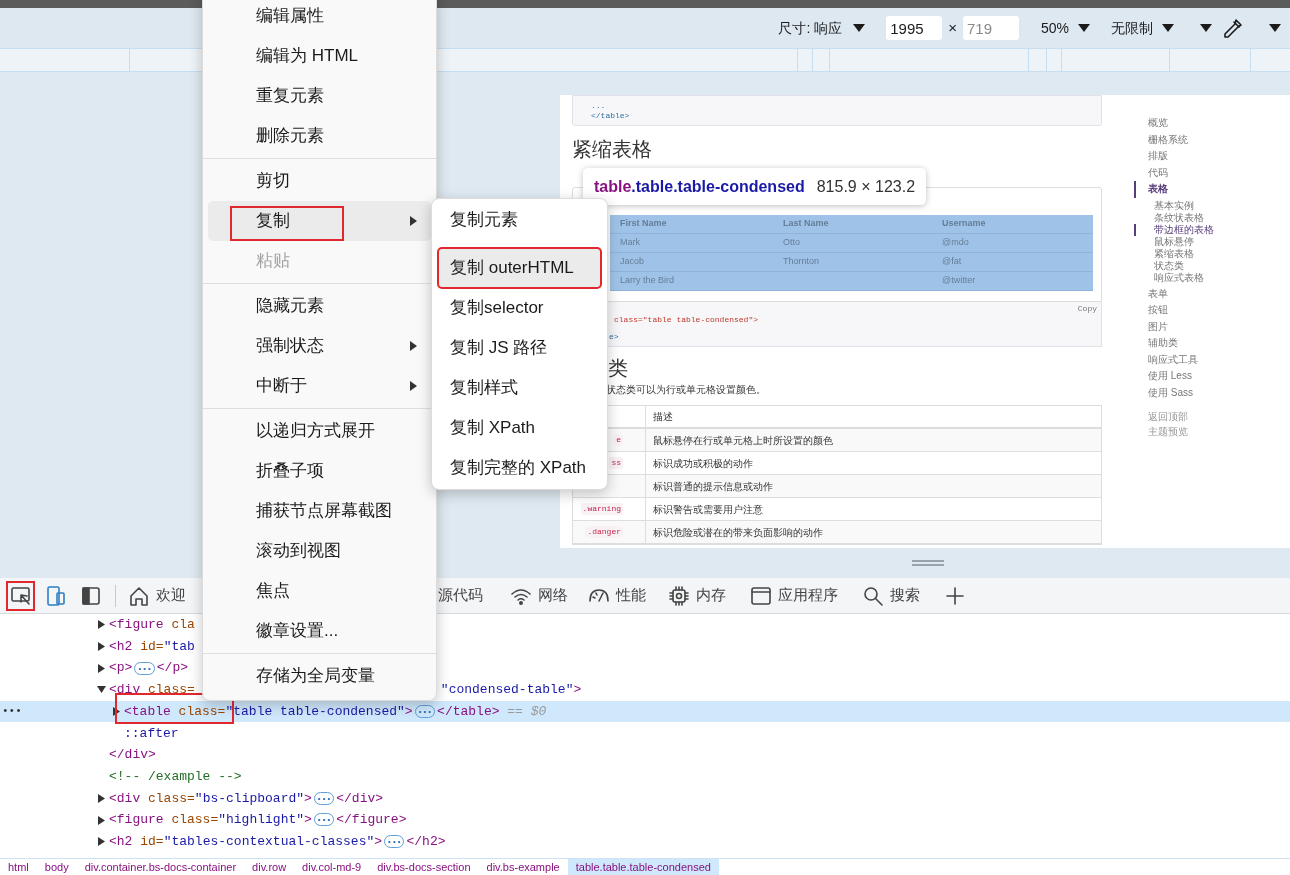 This screenshot has width=1290, height=875. What do you see at coordinates (952, 27) in the screenshot?
I see `times-sign: ×` at bounding box center [952, 27].